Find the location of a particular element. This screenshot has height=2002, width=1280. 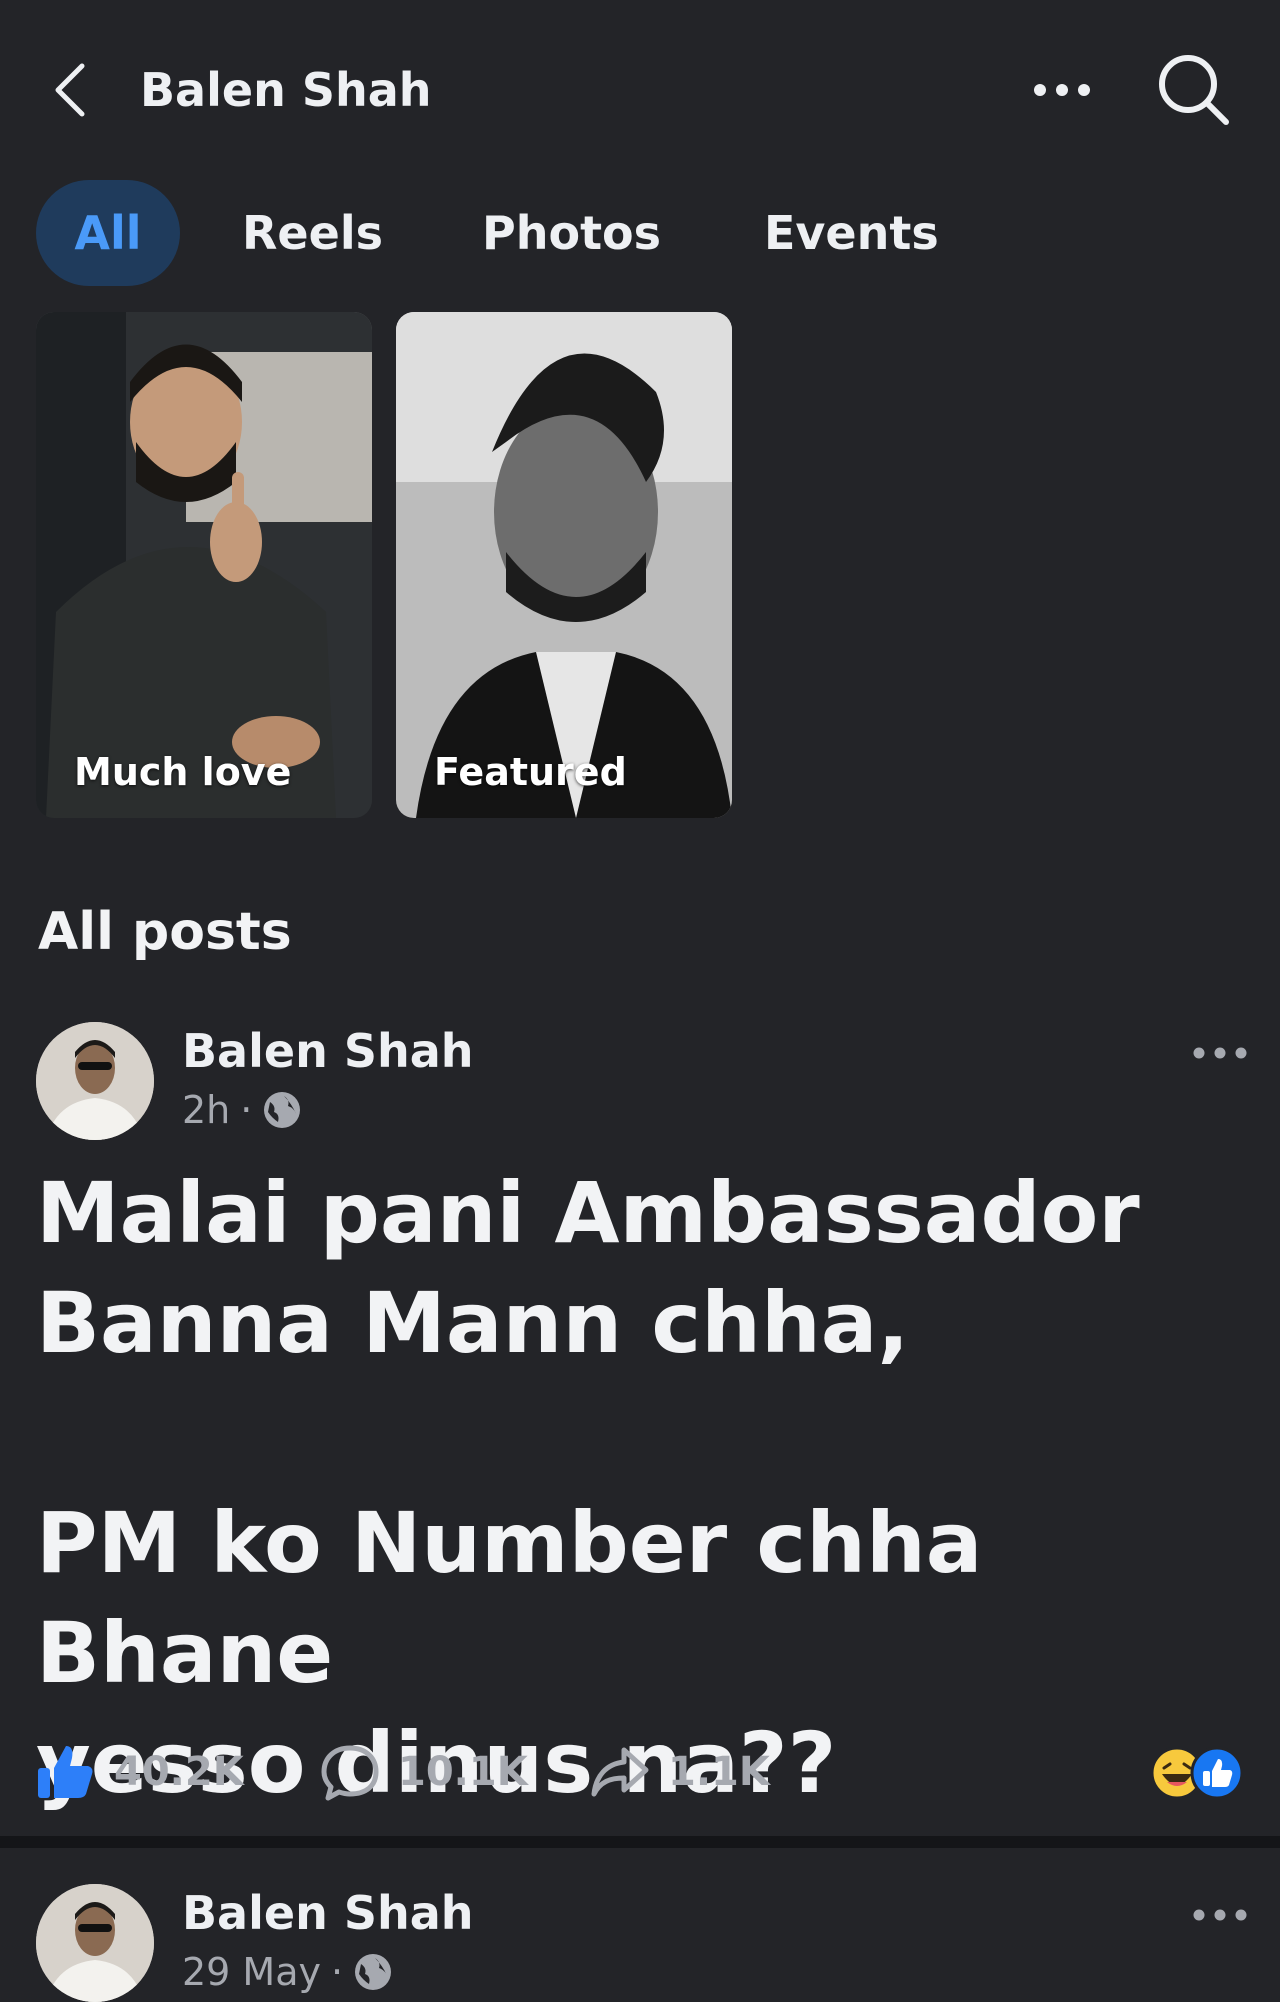

post-meta: 2h · is located at coordinates (242, 1110).